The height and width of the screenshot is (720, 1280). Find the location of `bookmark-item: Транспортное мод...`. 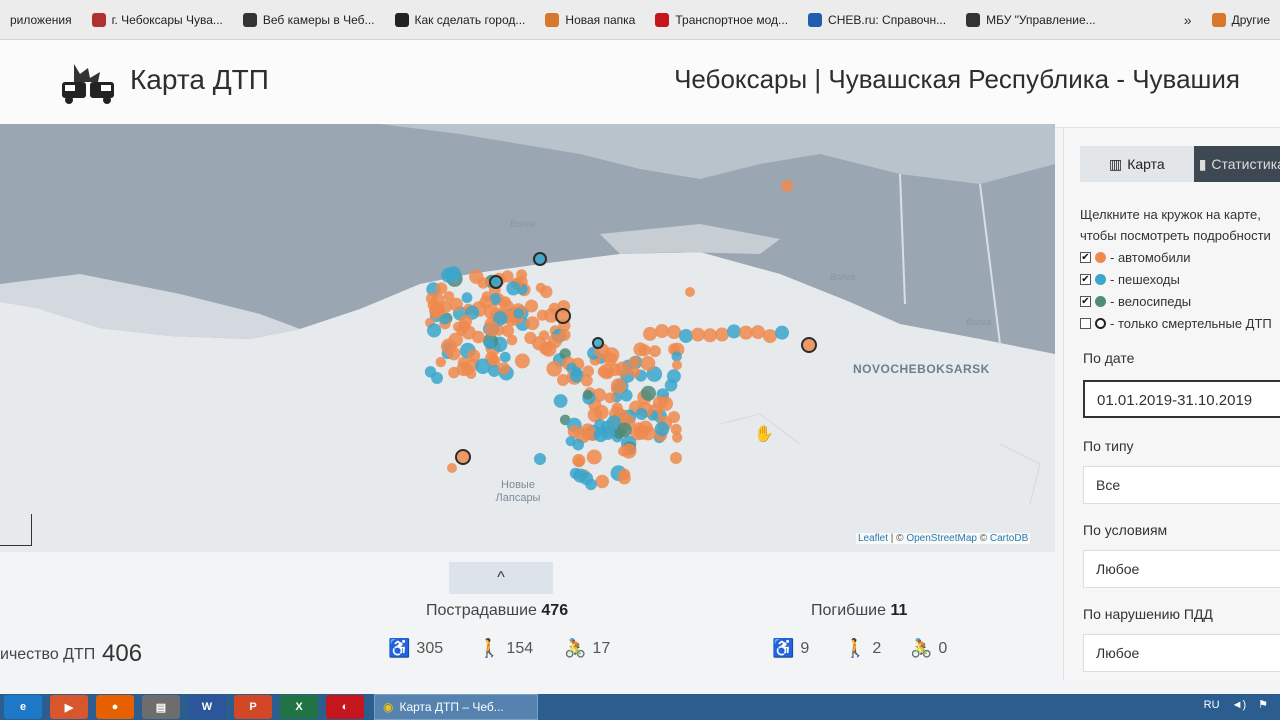

bookmark-item: Транспортное мод... is located at coordinates (721, 19).